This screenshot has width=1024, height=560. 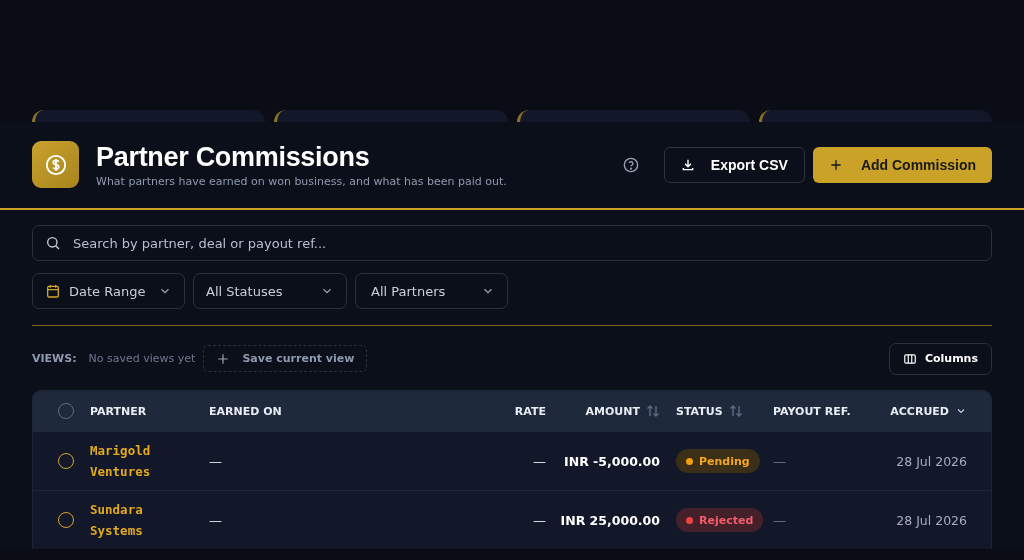 I want to click on column-header: PARTNER, so click(x=118, y=411).